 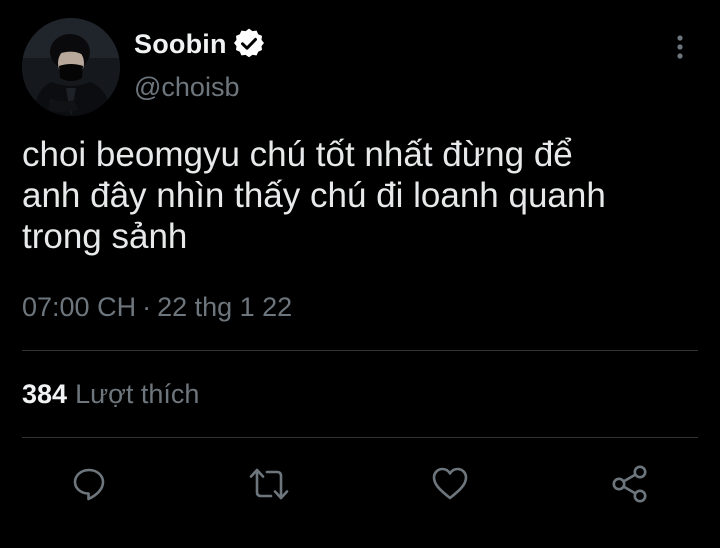 What do you see at coordinates (105, 236) in the screenshot?
I see `tweet-text-line: trong sảnh` at bounding box center [105, 236].